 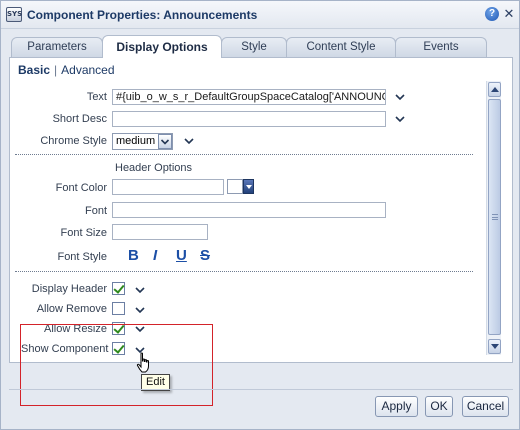 What do you see at coordinates (96, 97) in the screenshot?
I see `text-label: Text` at bounding box center [96, 97].